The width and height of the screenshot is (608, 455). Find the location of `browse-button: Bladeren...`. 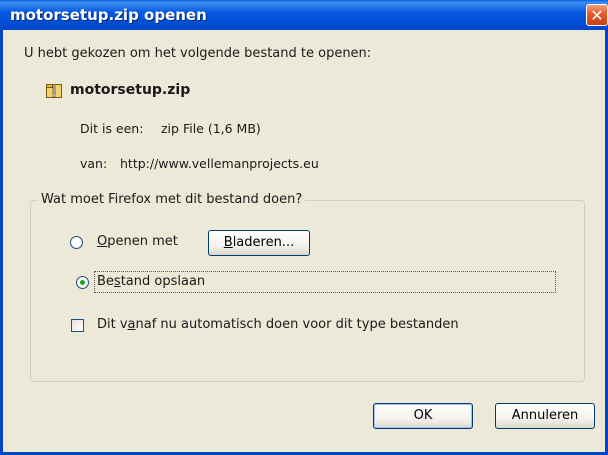

browse-button: Bladeren... is located at coordinates (259, 243).